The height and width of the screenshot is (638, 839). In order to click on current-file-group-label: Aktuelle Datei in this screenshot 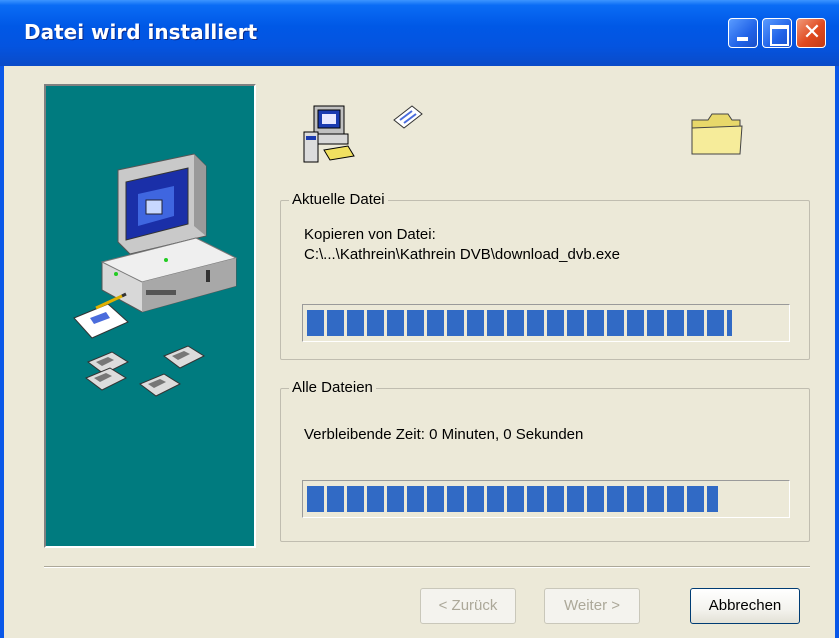, I will do `click(338, 199)`.